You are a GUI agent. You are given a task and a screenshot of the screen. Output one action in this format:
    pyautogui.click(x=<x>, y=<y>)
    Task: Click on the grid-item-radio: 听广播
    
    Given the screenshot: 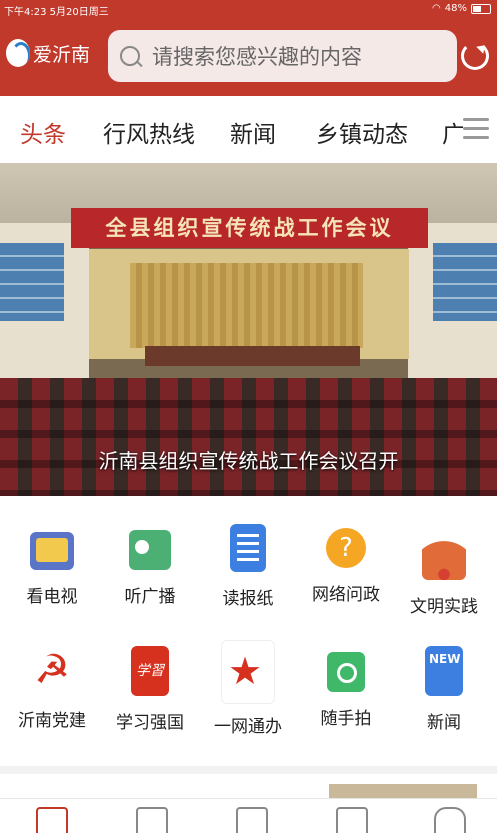 What is the action you would take?
    pyautogui.click(x=150, y=565)
    